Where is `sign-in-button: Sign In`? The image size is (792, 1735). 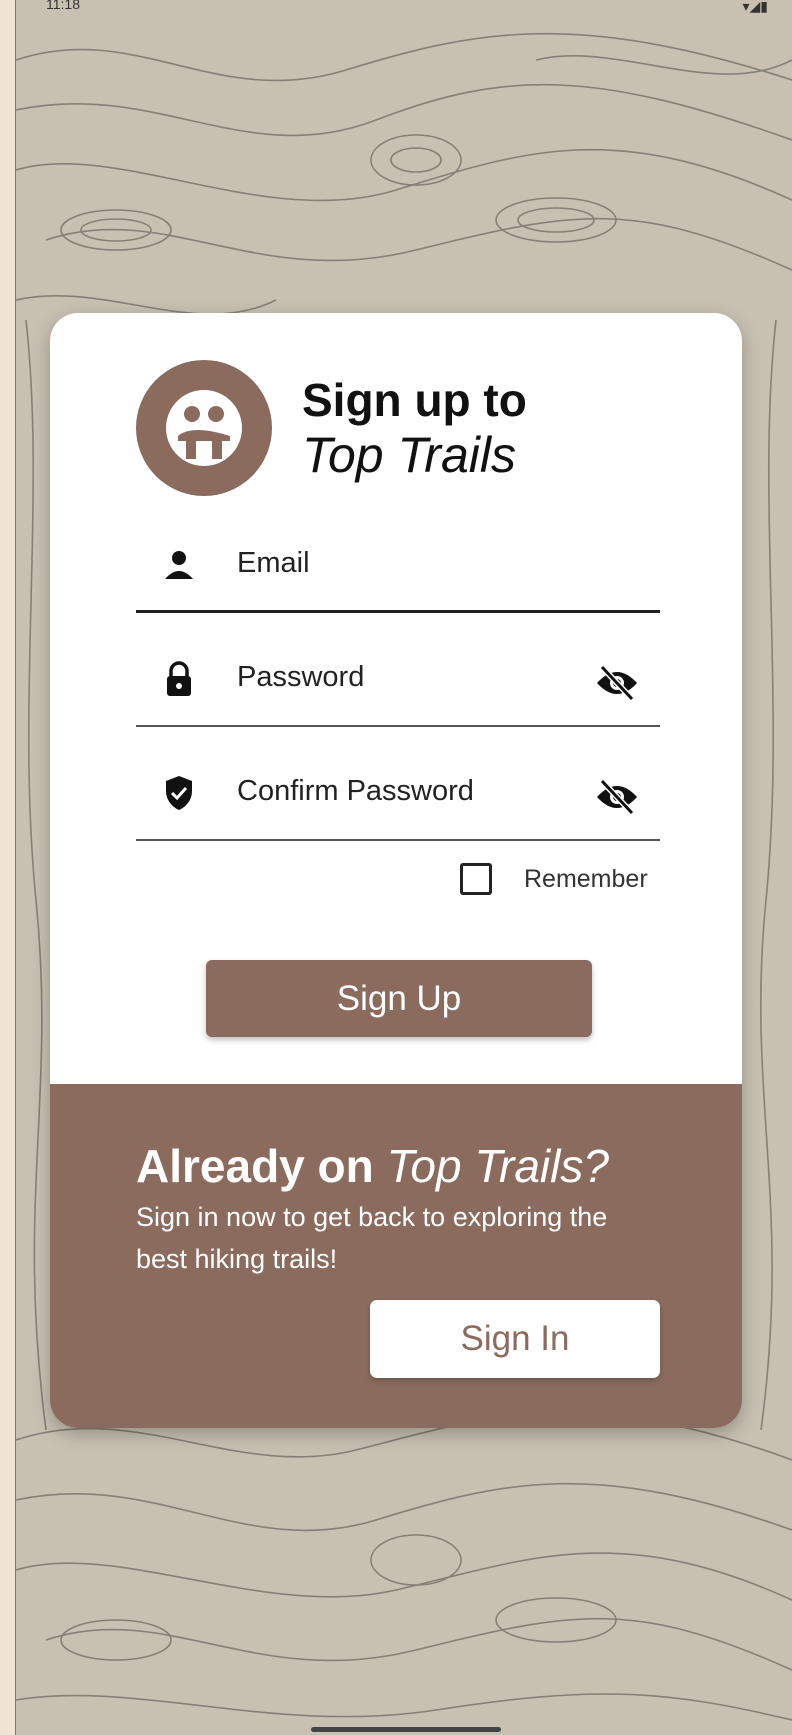 sign-in-button: Sign In is located at coordinates (515, 1339).